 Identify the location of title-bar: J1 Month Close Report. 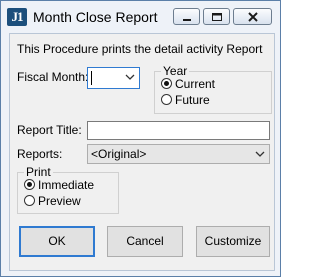
(140, 17).